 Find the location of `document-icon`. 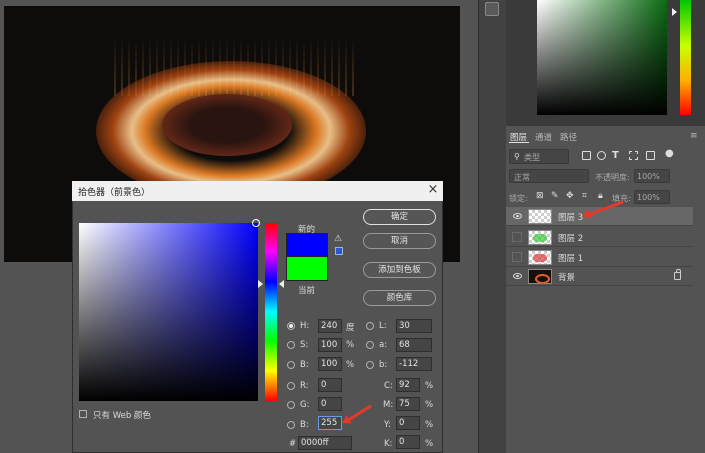

document-icon is located at coordinates (492, 9).